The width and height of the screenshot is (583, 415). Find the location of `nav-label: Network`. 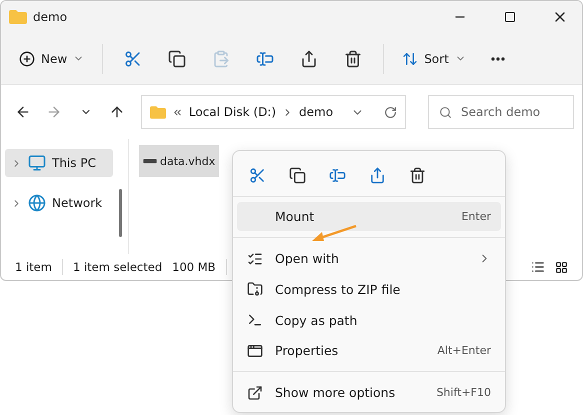

nav-label: Network is located at coordinates (77, 203).